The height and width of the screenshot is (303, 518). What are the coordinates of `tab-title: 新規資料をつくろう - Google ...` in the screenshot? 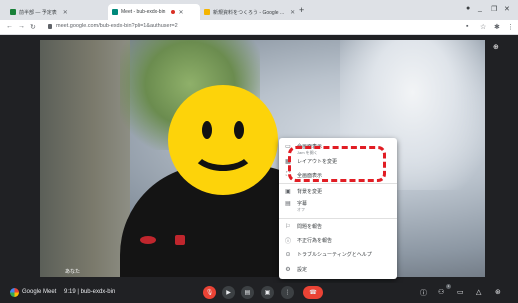 It's located at (249, 12).